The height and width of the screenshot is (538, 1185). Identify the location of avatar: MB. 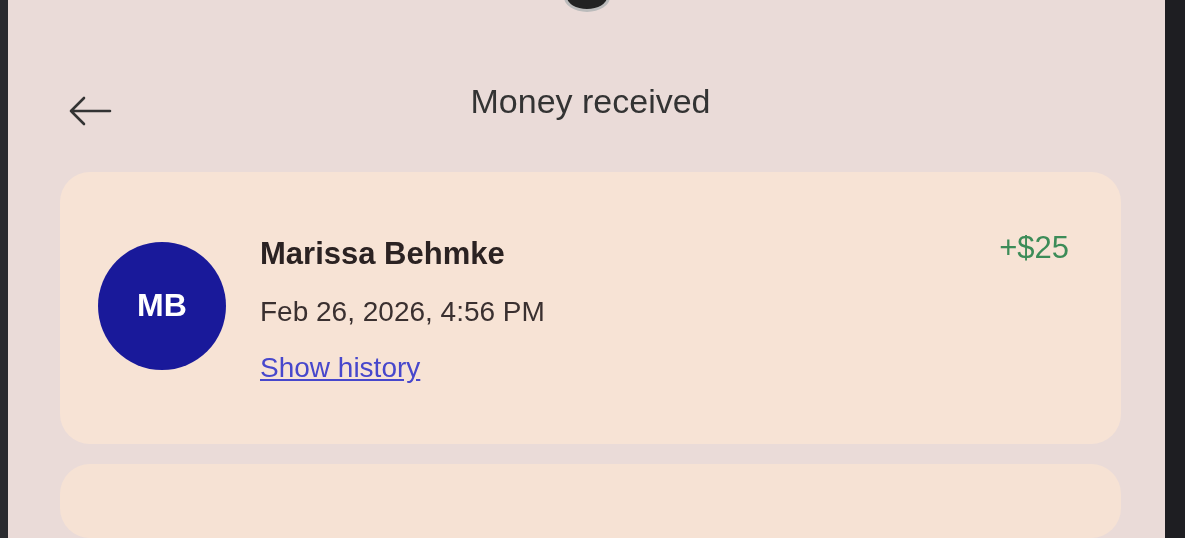
(162, 305).